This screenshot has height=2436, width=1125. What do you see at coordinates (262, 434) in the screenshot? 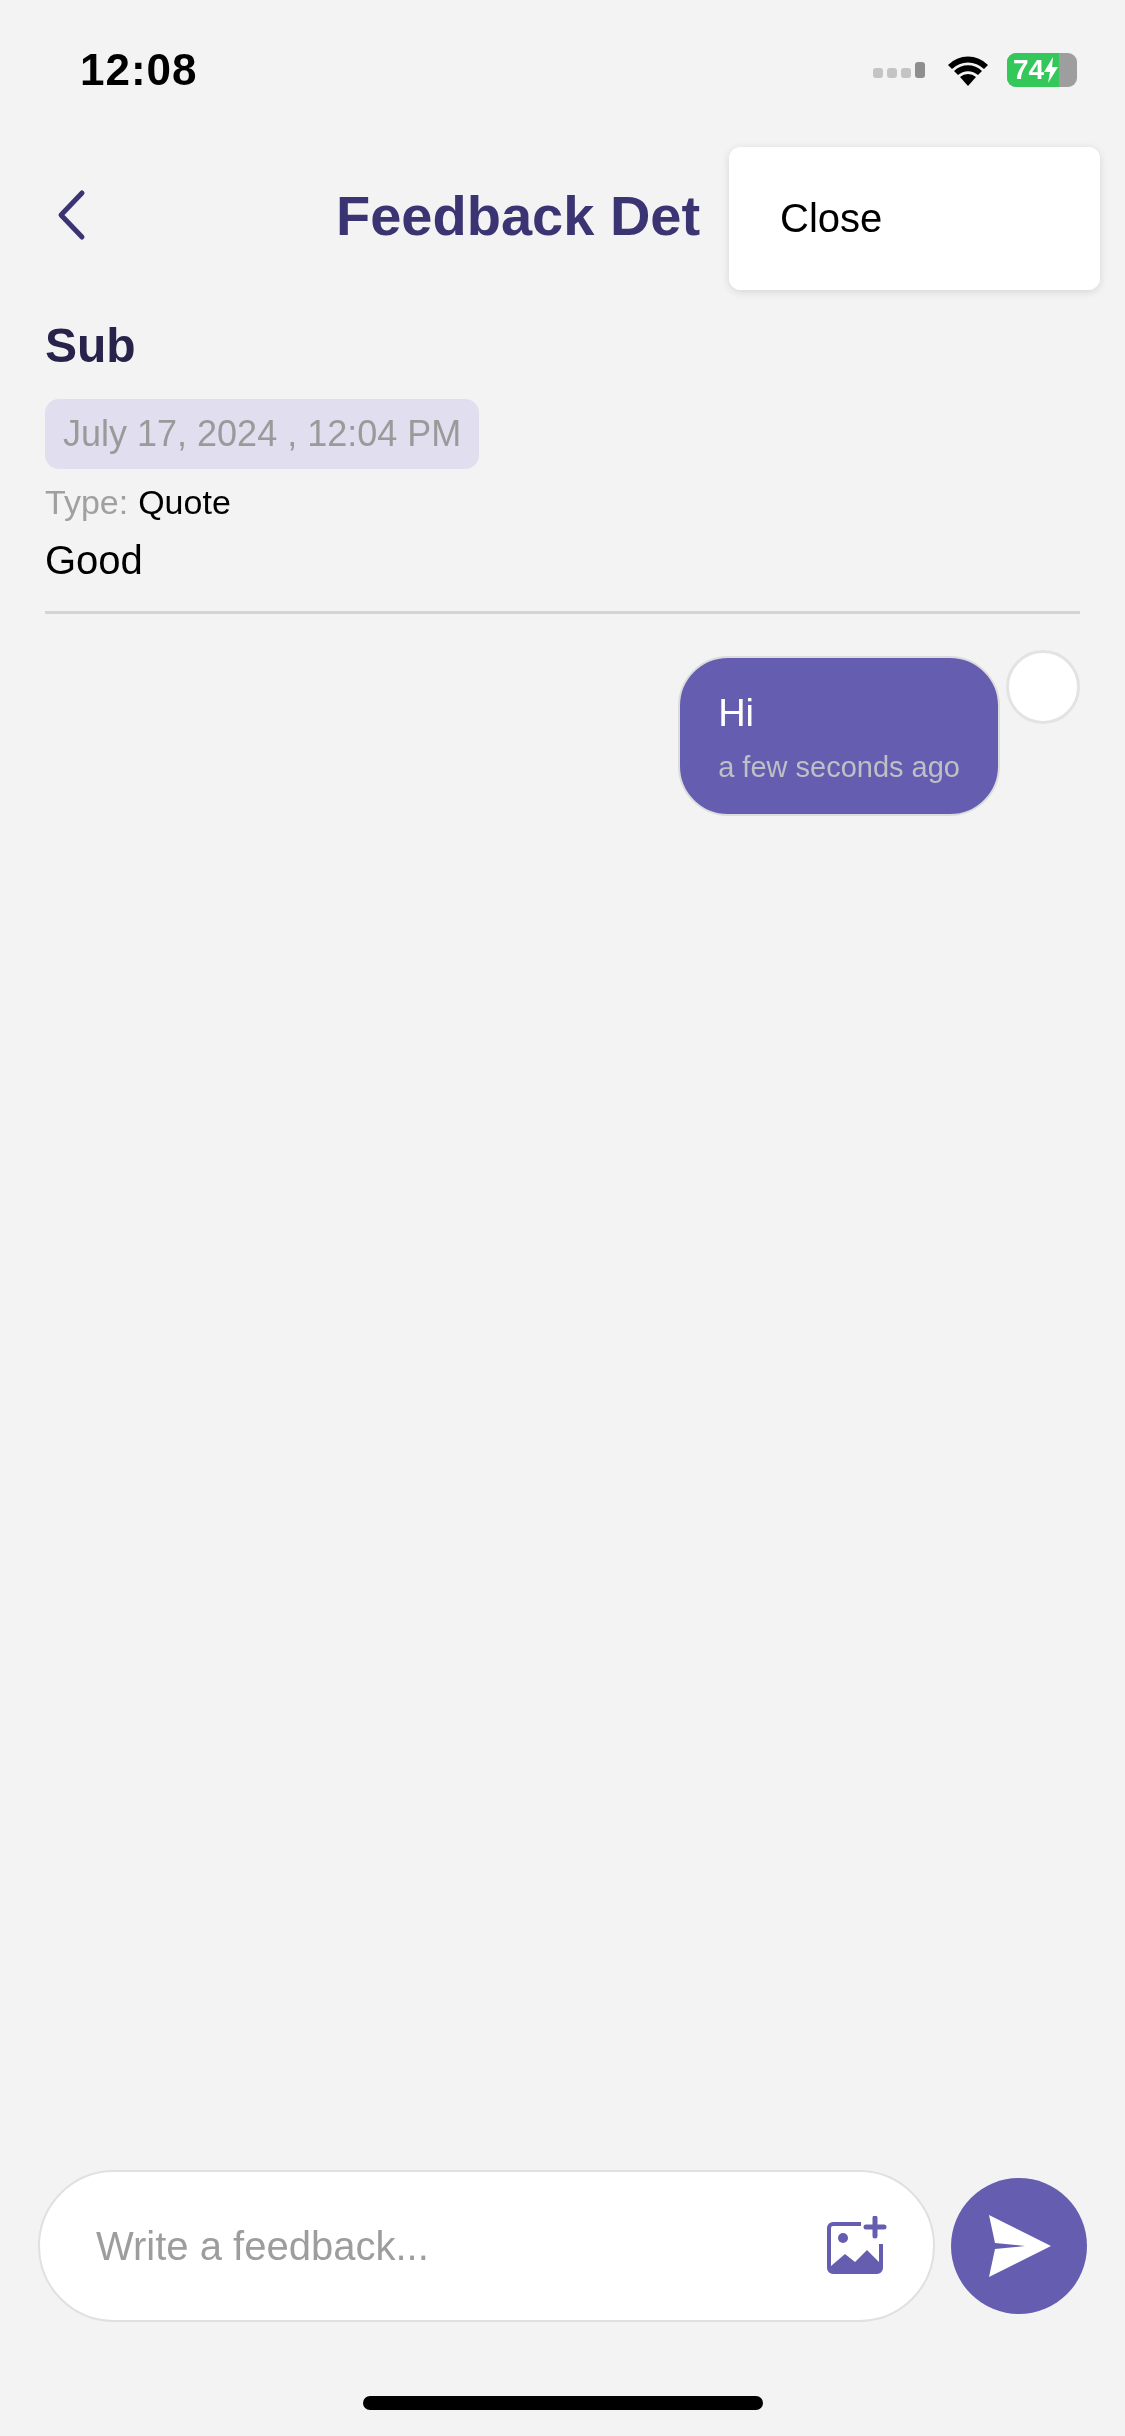
I see `feedback-date: July 17, 2024 , 12:04 PM` at bounding box center [262, 434].